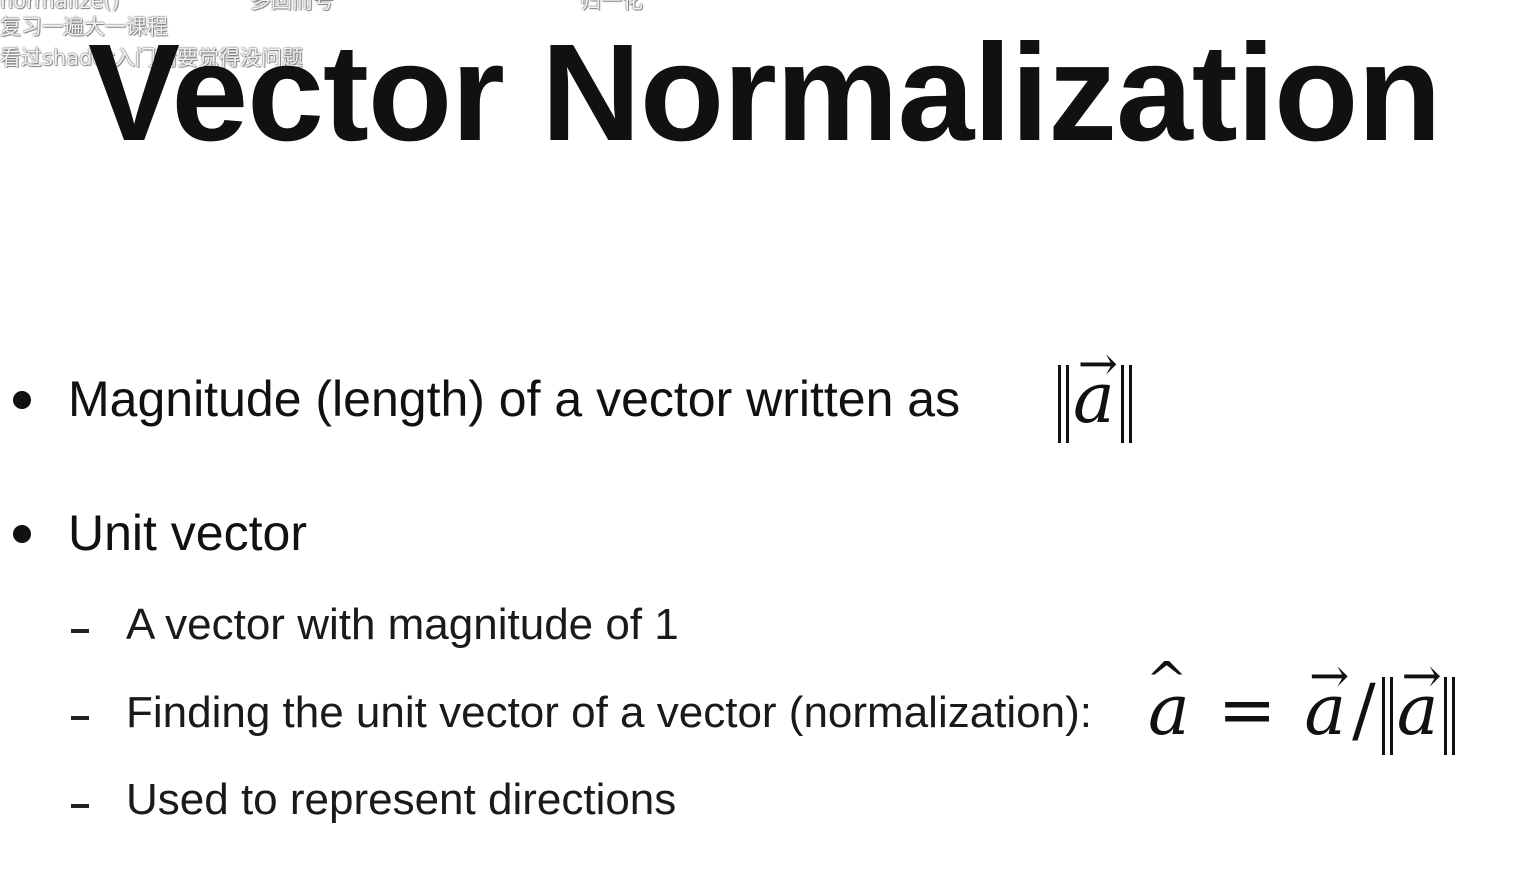 This screenshot has height=874, width=1537. What do you see at coordinates (1247, 710) in the screenshot?
I see `equals-symbol: =` at bounding box center [1247, 710].